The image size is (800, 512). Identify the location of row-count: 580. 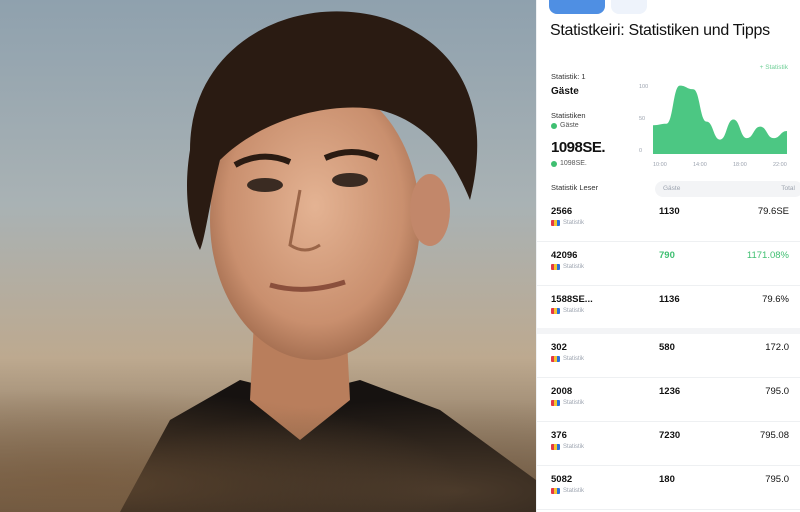
(667, 347).